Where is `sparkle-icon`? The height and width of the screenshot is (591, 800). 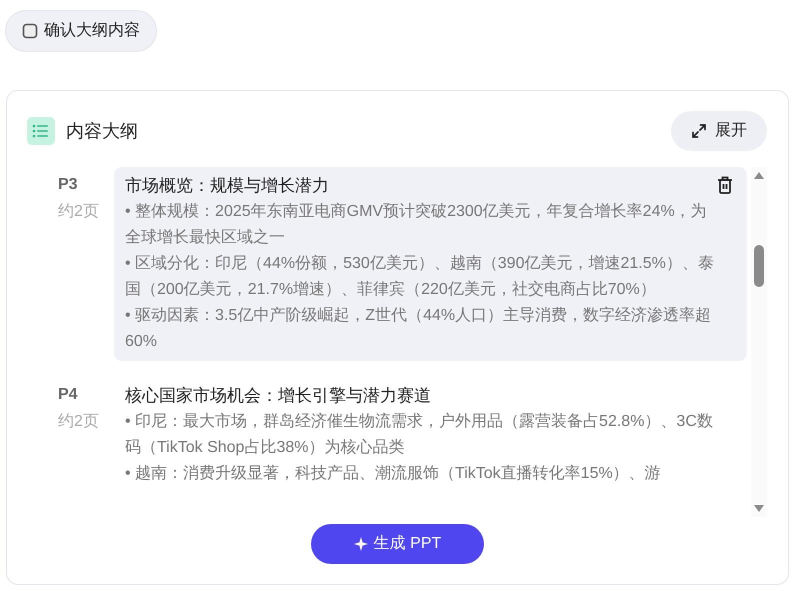
sparkle-icon is located at coordinates (361, 544).